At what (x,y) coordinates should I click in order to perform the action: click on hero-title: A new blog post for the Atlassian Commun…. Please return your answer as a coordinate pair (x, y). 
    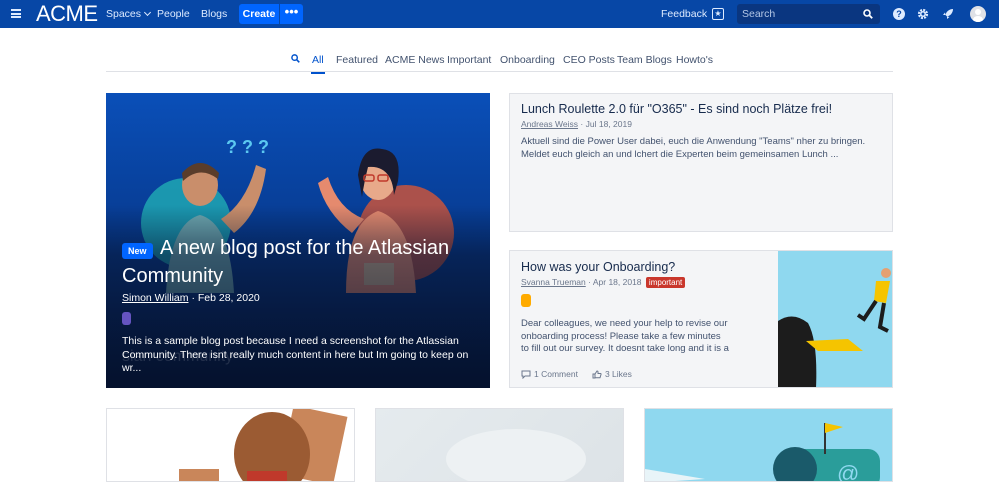
    Looking at the image, I should click on (297, 262).